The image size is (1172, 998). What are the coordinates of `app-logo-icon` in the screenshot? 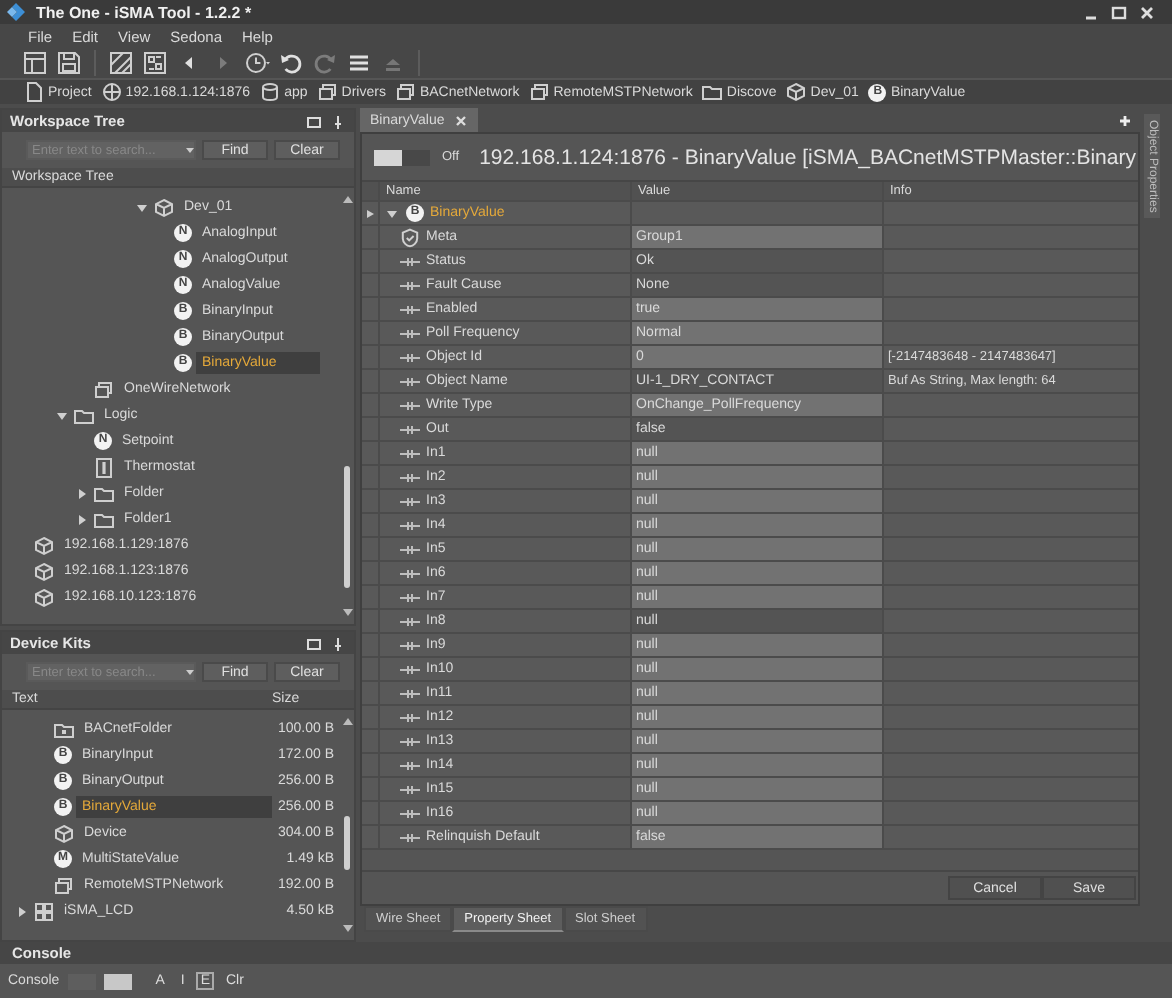 It's located at (16, 12).